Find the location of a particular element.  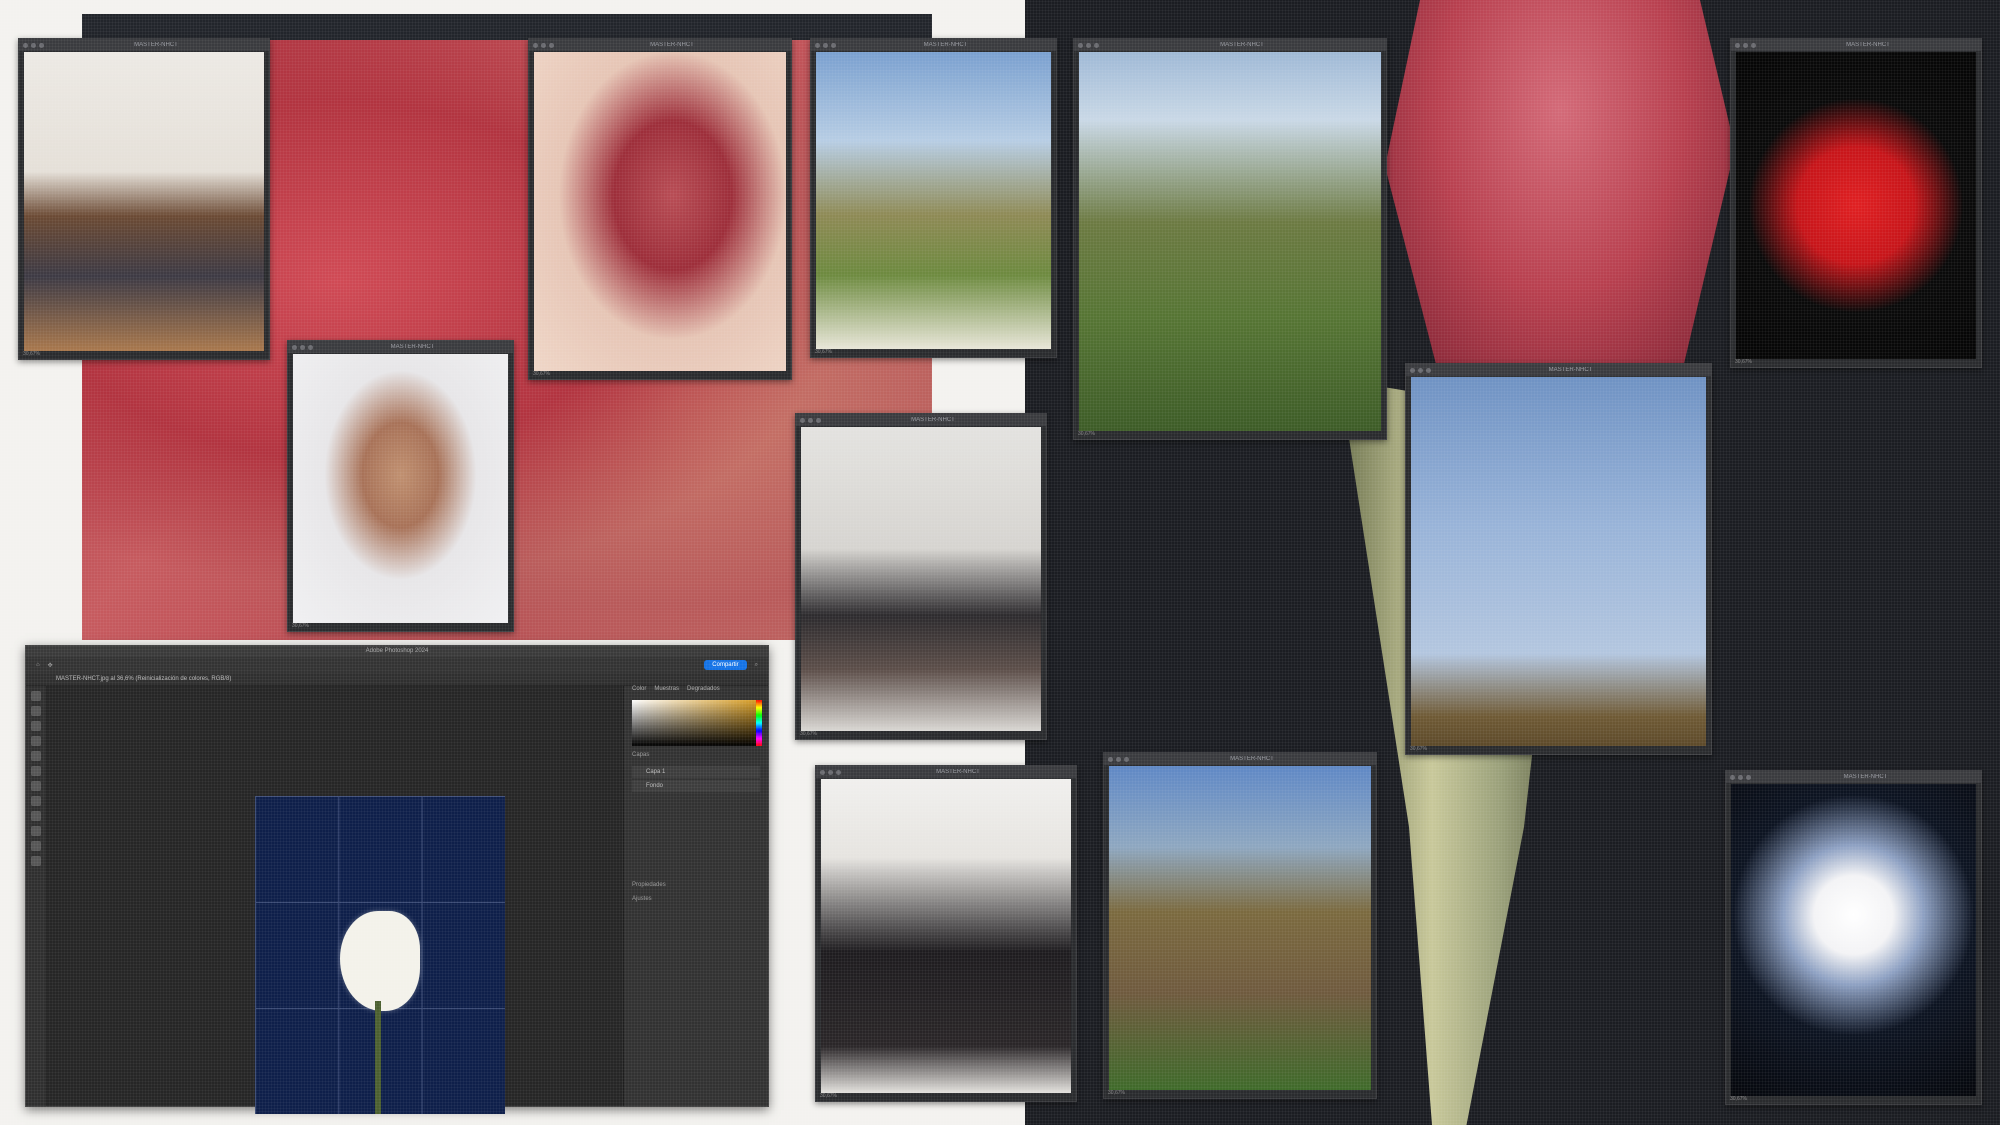

eraser-tool-icon is located at coordinates (36, 801).